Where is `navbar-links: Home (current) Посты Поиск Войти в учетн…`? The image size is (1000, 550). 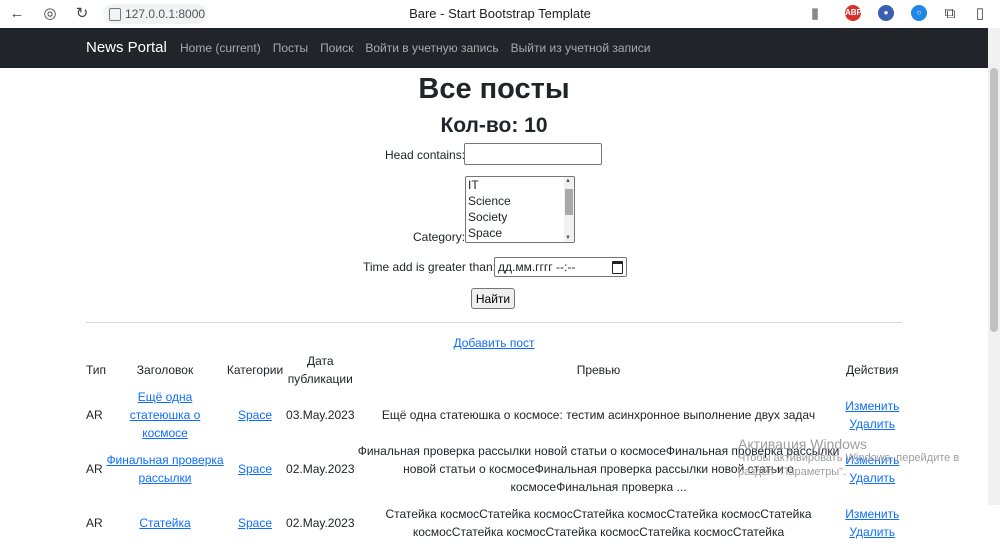 navbar-links: Home (current) Посты Поиск Войти в учетн… is located at coordinates (415, 48).